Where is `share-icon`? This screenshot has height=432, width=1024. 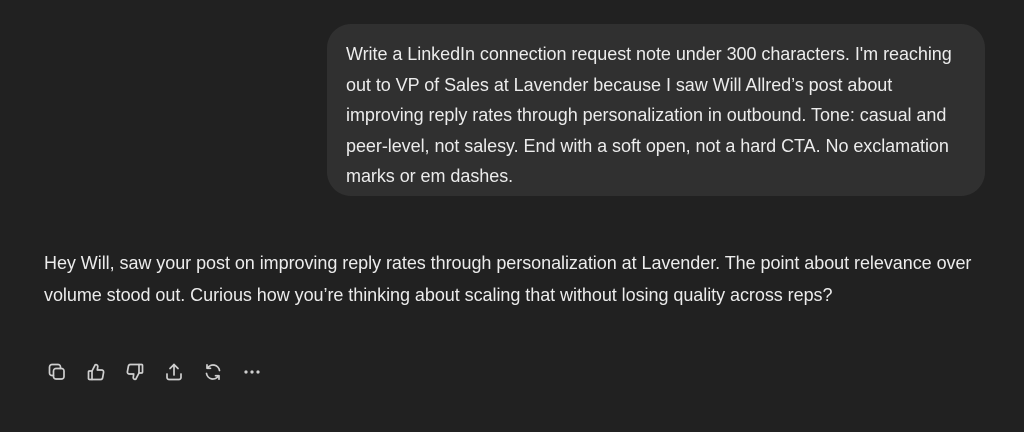
share-icon is located at coordinates (174, 372).